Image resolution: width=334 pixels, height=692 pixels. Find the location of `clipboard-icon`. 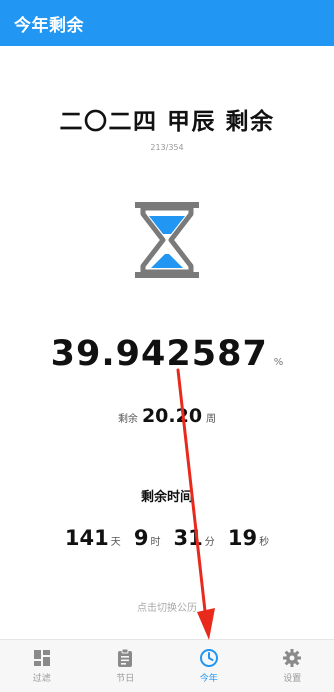

clipboard-icon is located at coordinates (125, 658).